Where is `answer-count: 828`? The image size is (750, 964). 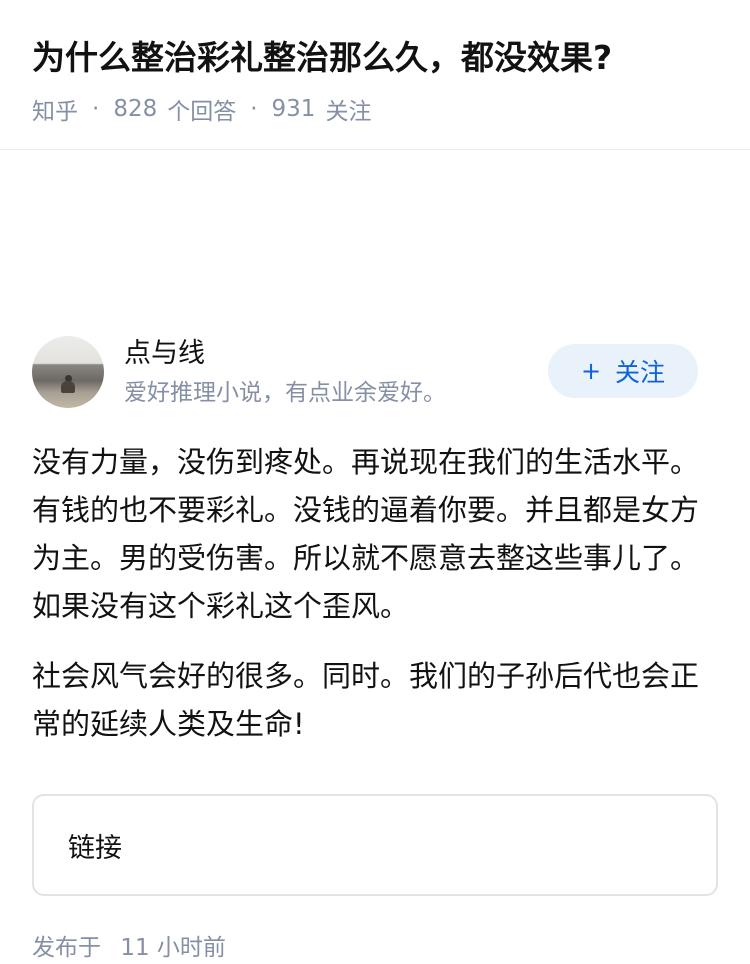
answer-count: 828 is located at coordinates (135, 109).